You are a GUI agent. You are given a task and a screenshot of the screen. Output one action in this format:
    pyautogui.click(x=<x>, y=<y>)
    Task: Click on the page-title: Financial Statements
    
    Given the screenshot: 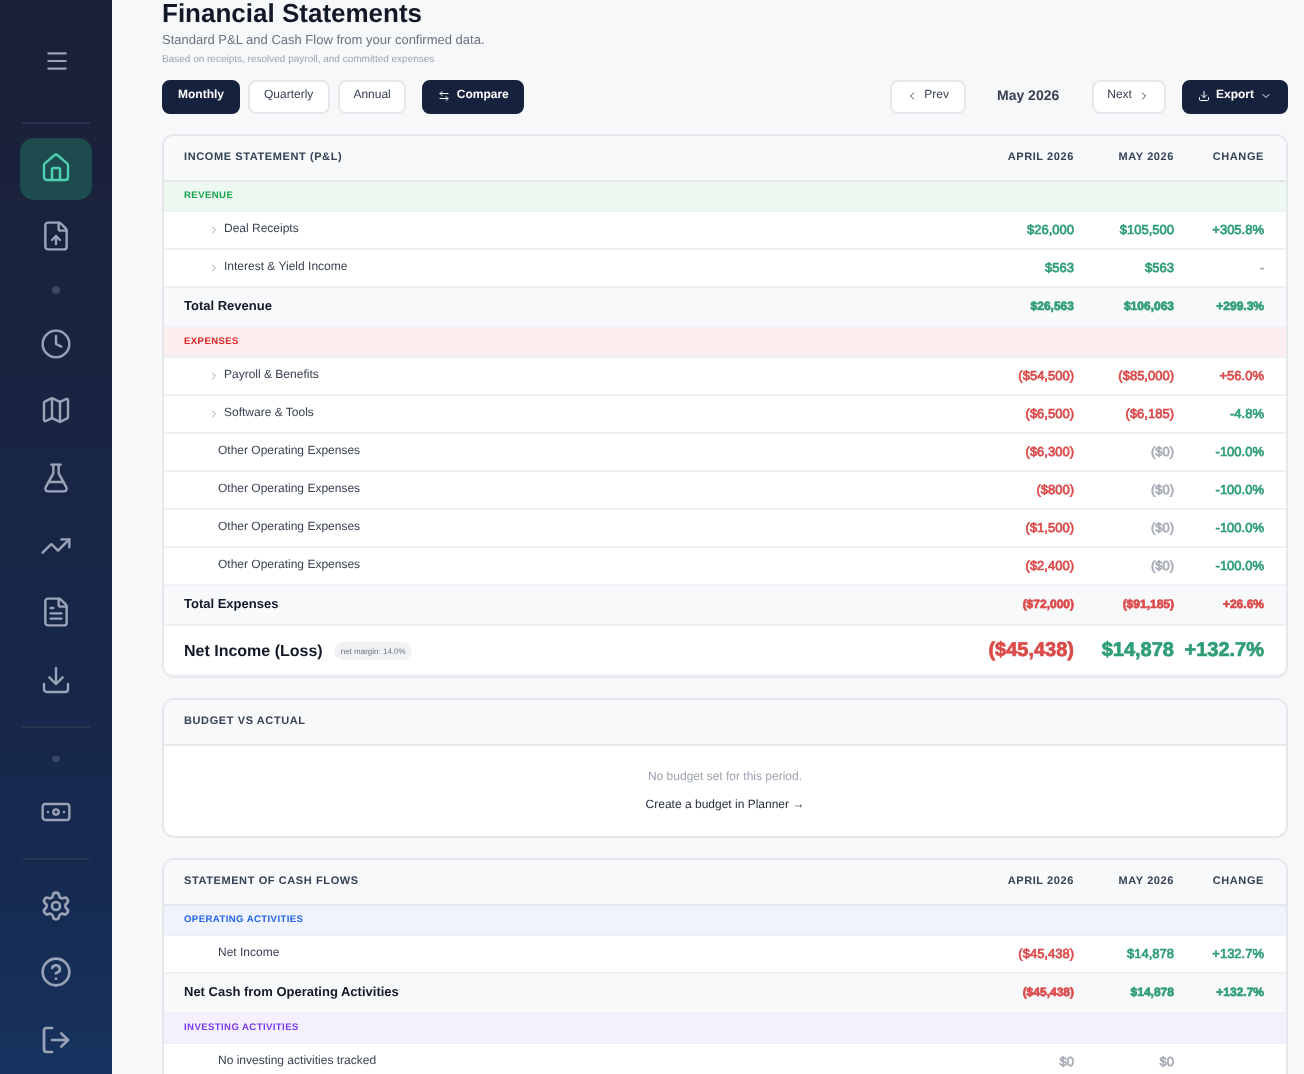 What is the action you would take?
    pyautogui.click(x=293, y=14)
    